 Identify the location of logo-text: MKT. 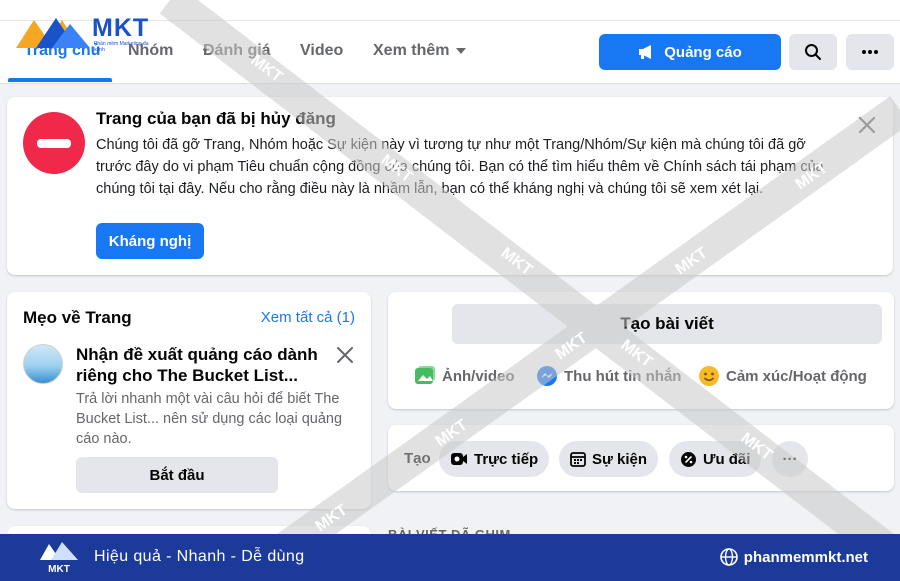
(121, 28).